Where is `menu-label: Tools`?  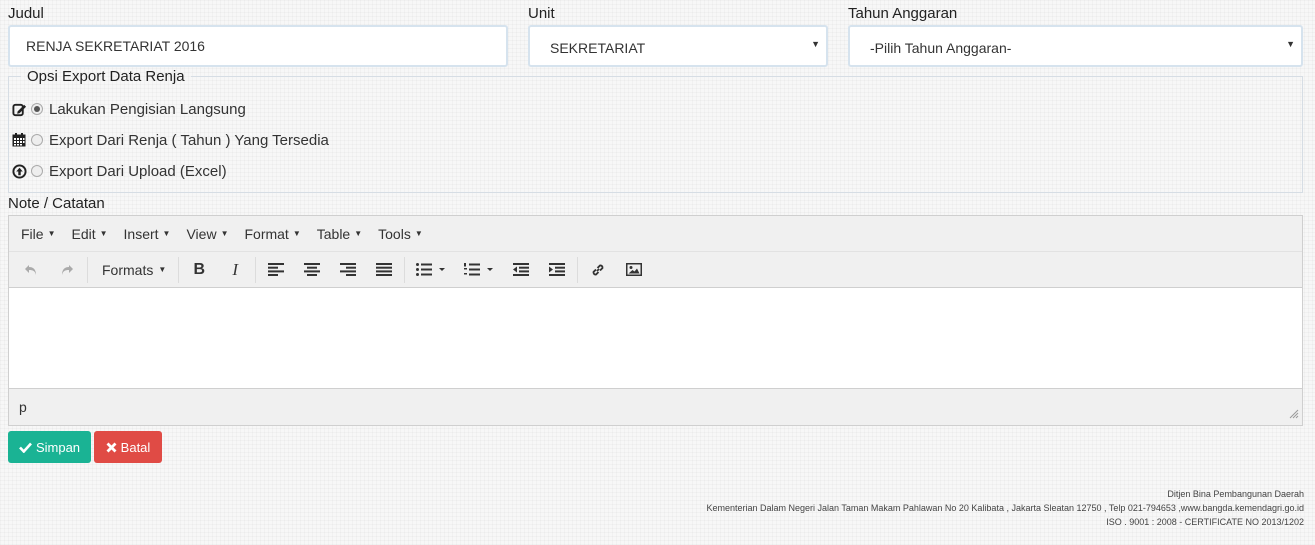 menu-label: Tools is located at coordinates (394, 233).